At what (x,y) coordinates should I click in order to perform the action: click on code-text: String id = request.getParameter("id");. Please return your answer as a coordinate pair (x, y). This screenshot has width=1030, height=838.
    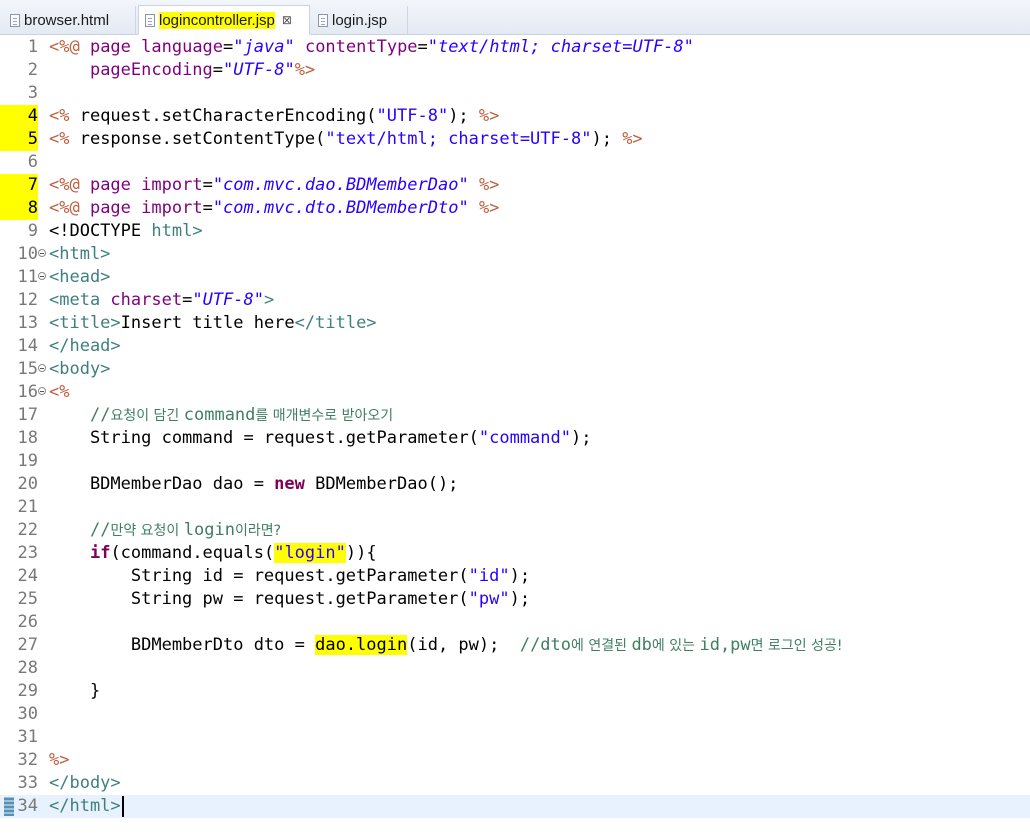
    Looking at the image, I should click on (289, 576).